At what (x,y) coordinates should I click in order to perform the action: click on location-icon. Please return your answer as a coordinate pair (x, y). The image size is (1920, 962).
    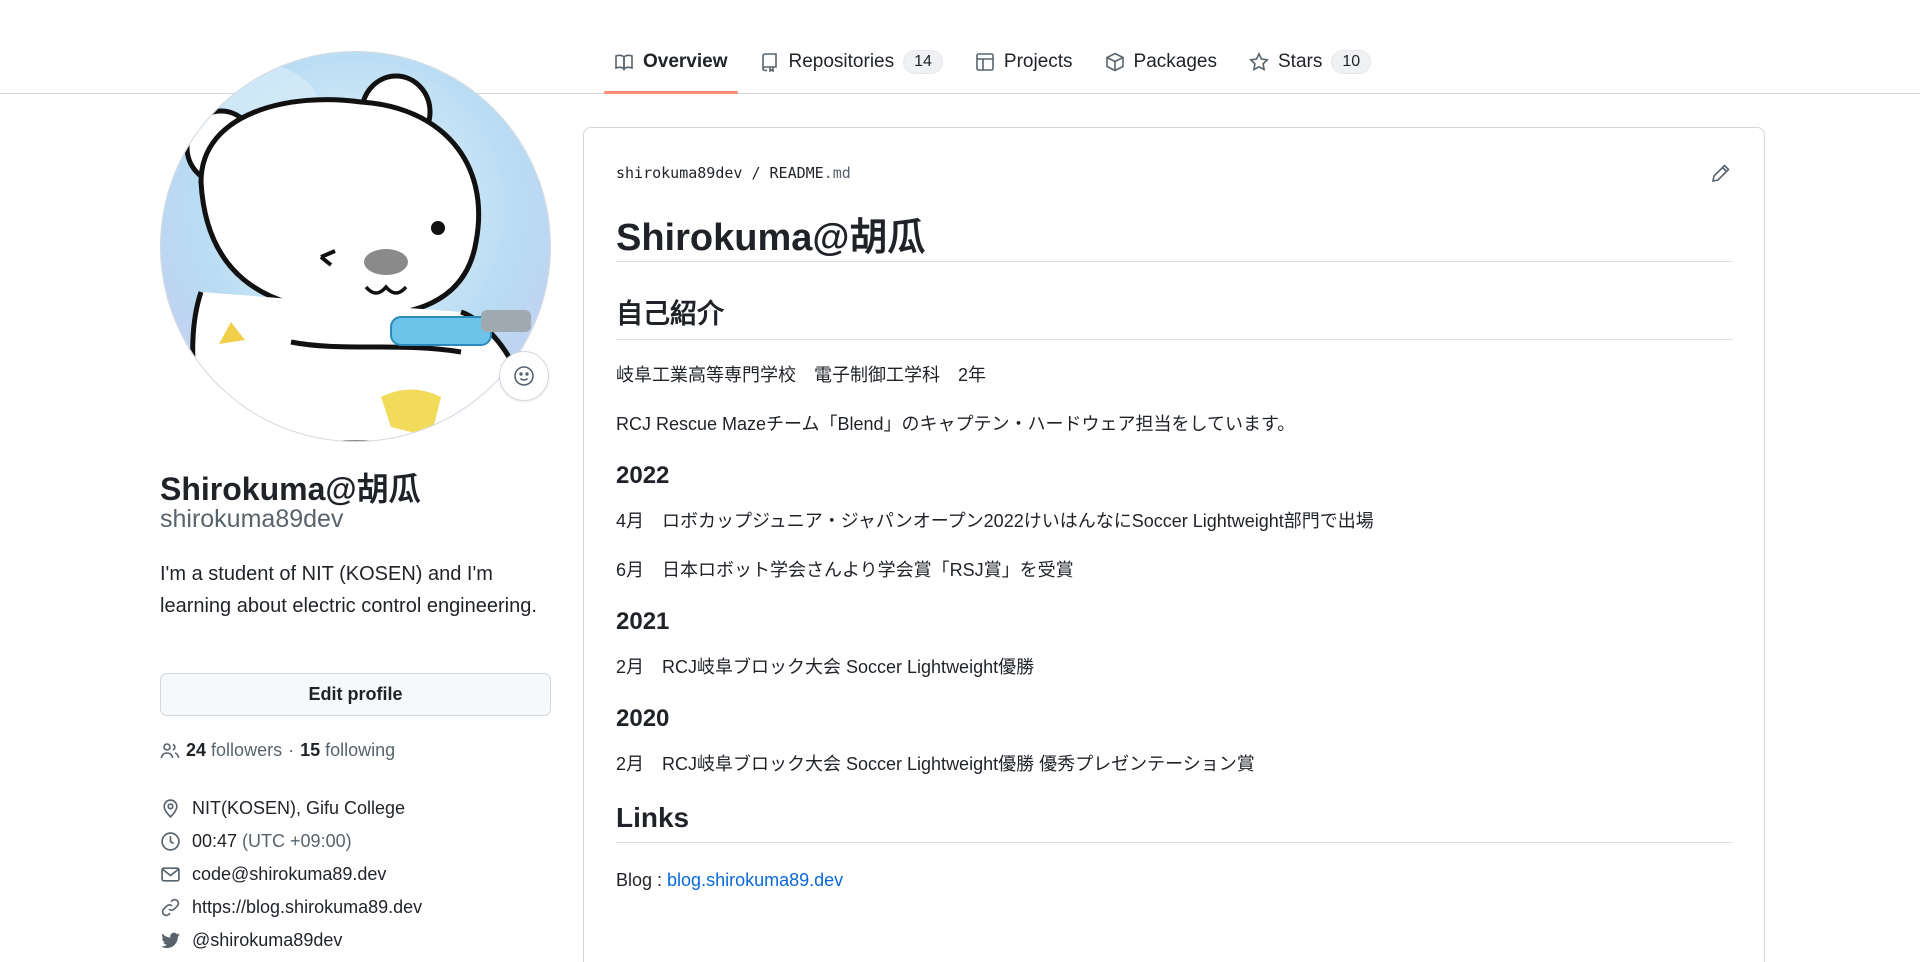
    Looking at the image, I should click on (170, 809).